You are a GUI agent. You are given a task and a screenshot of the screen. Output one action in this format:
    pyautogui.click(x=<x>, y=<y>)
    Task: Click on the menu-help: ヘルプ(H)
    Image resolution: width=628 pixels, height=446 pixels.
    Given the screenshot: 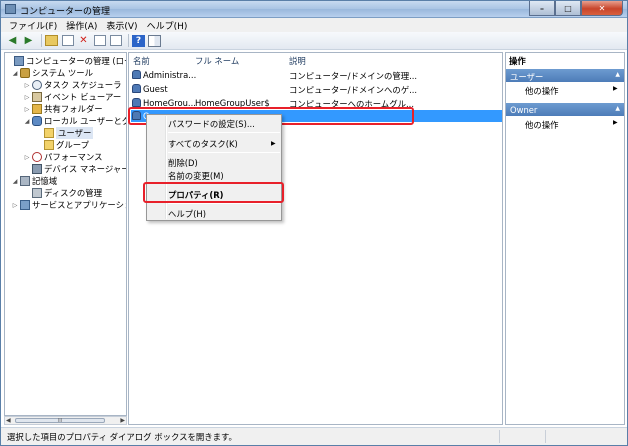 What is the action you would take?
    pyautogui.click(x=167, y=25)
    